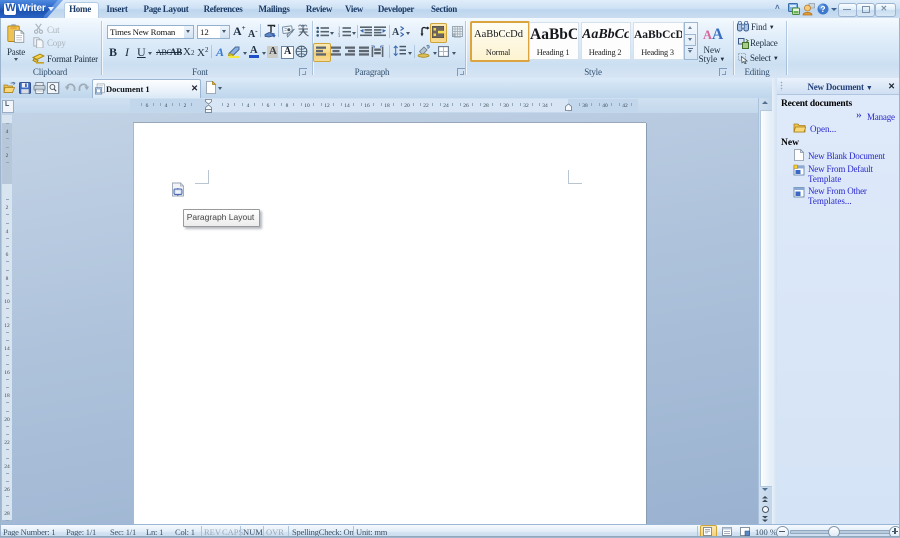 This screenshot has height=538, width=900. I want to click on svg-text: 3, so click(339, 35).